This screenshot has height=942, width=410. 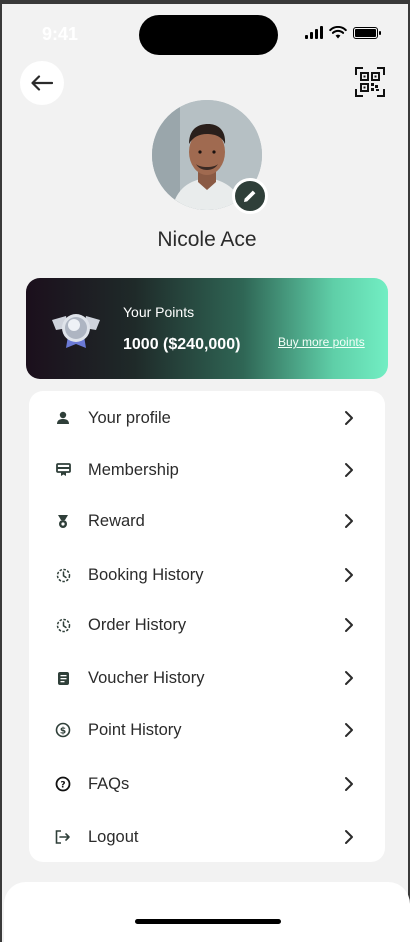 I want to click on battery-icon, so click(x=367, y=32).